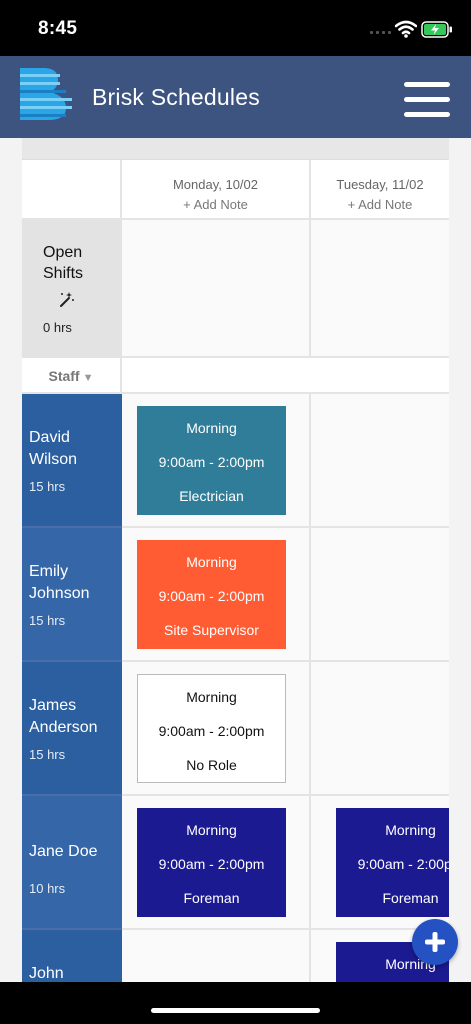  Describe the element at coordinates (235, 28) in the screenshot. I see `status-bar: 8:45` at that location.